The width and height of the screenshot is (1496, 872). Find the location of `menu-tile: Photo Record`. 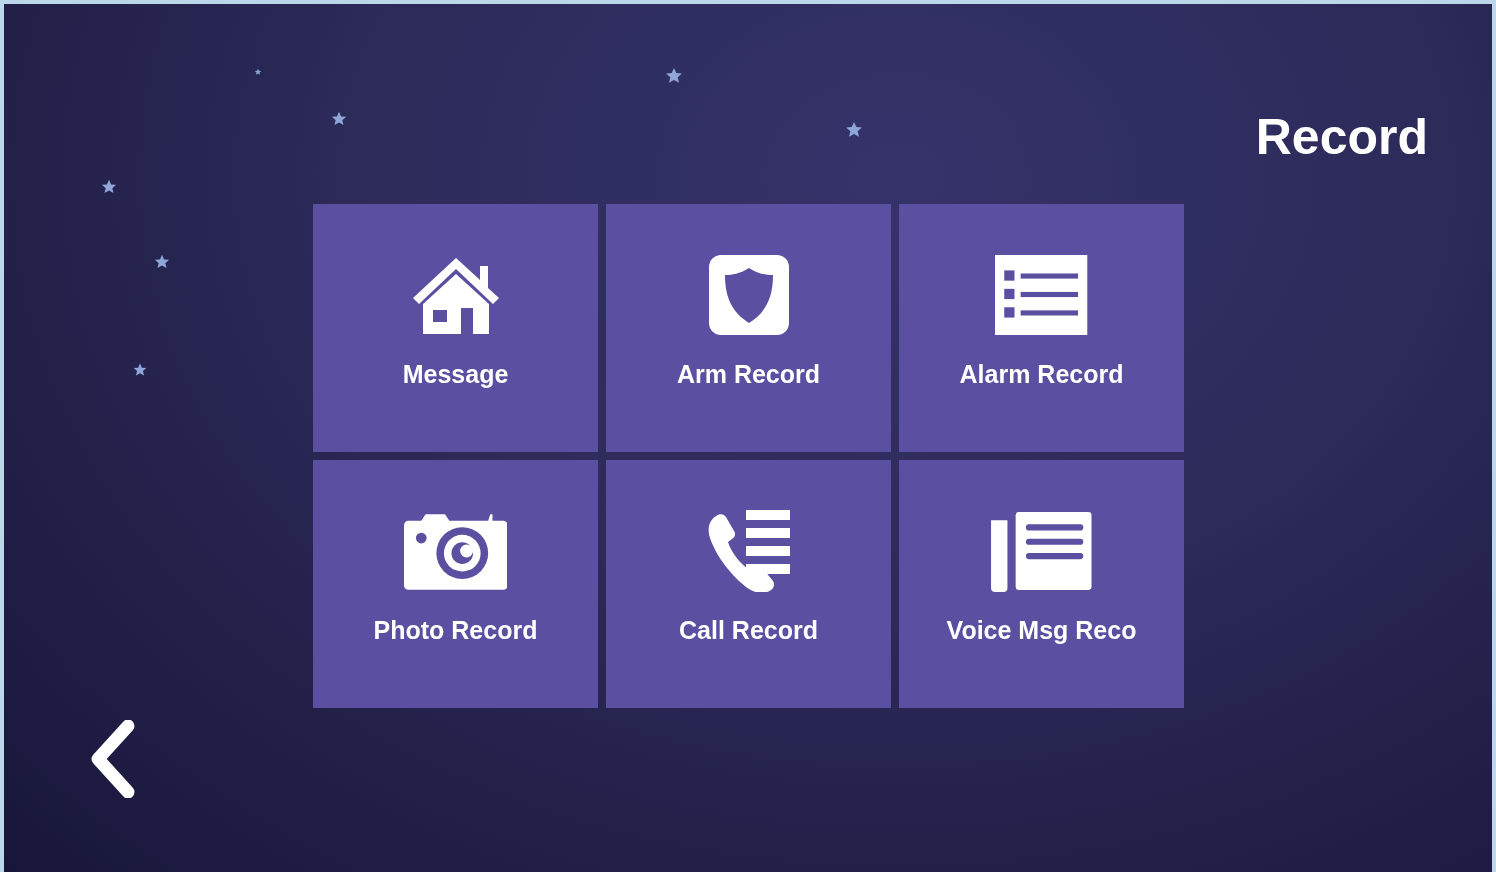

menu-tile: Photo Record is located at coordinates (455, 584).